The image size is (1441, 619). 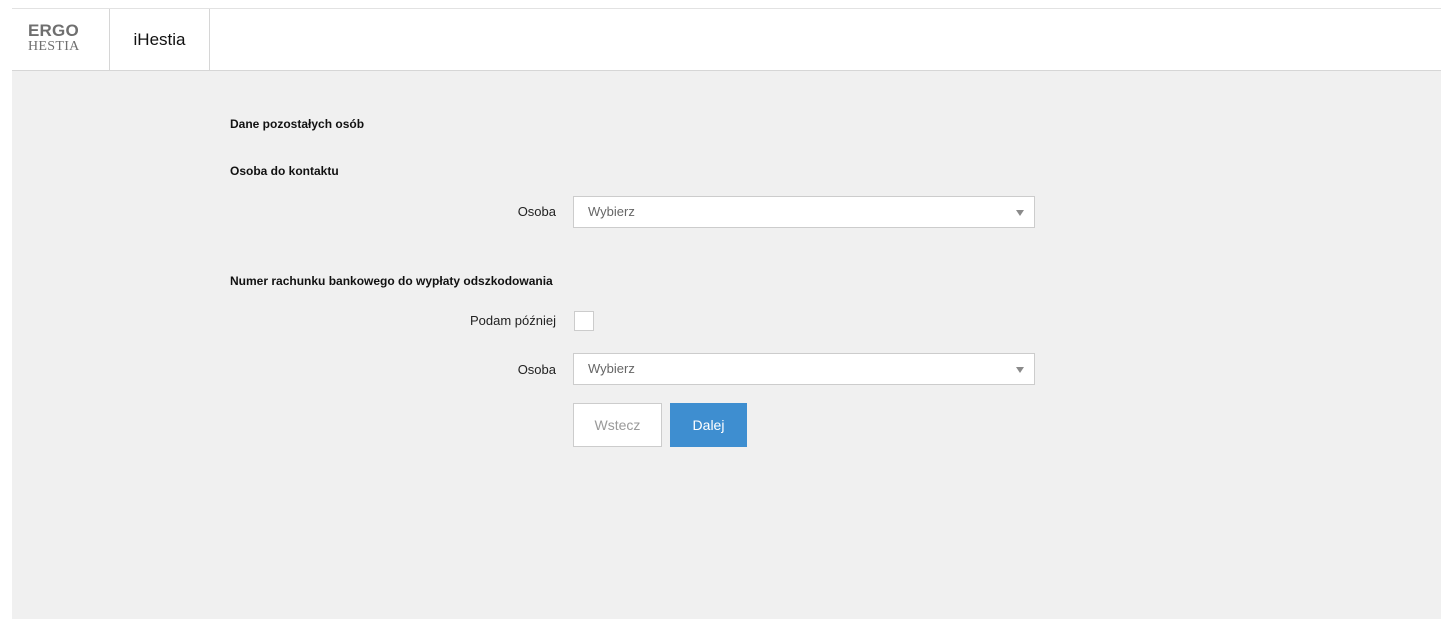 I want to click on bank-person-label: Osoba, so click(x=536, y=369).